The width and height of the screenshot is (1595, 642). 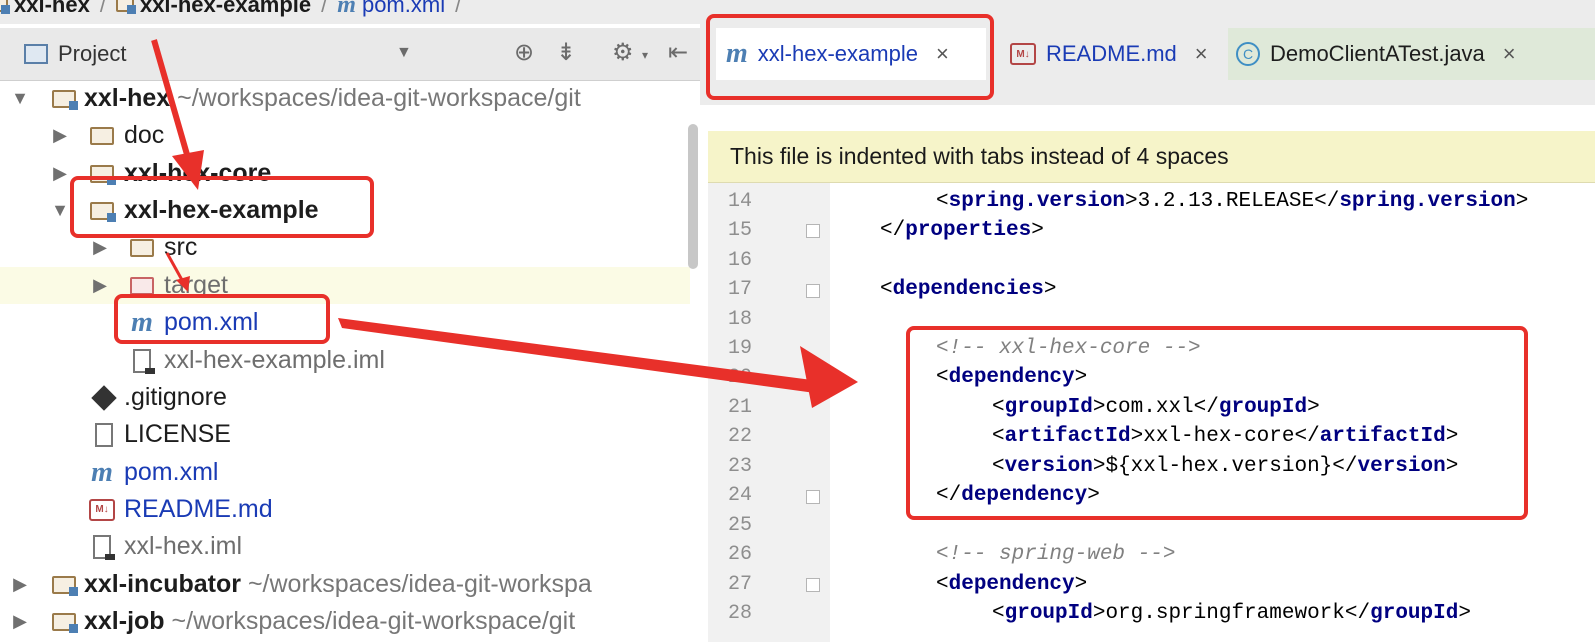 I want to click on code-line-24: </dependency>, so click(x=1018, y=495).